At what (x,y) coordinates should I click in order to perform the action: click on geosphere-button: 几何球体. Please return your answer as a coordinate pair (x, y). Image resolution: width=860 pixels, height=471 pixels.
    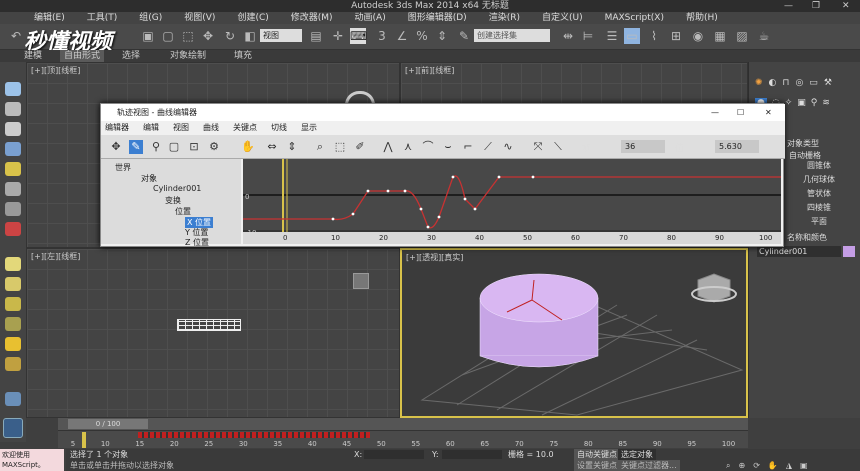
    Looking at the image, I should click on (819, 179).